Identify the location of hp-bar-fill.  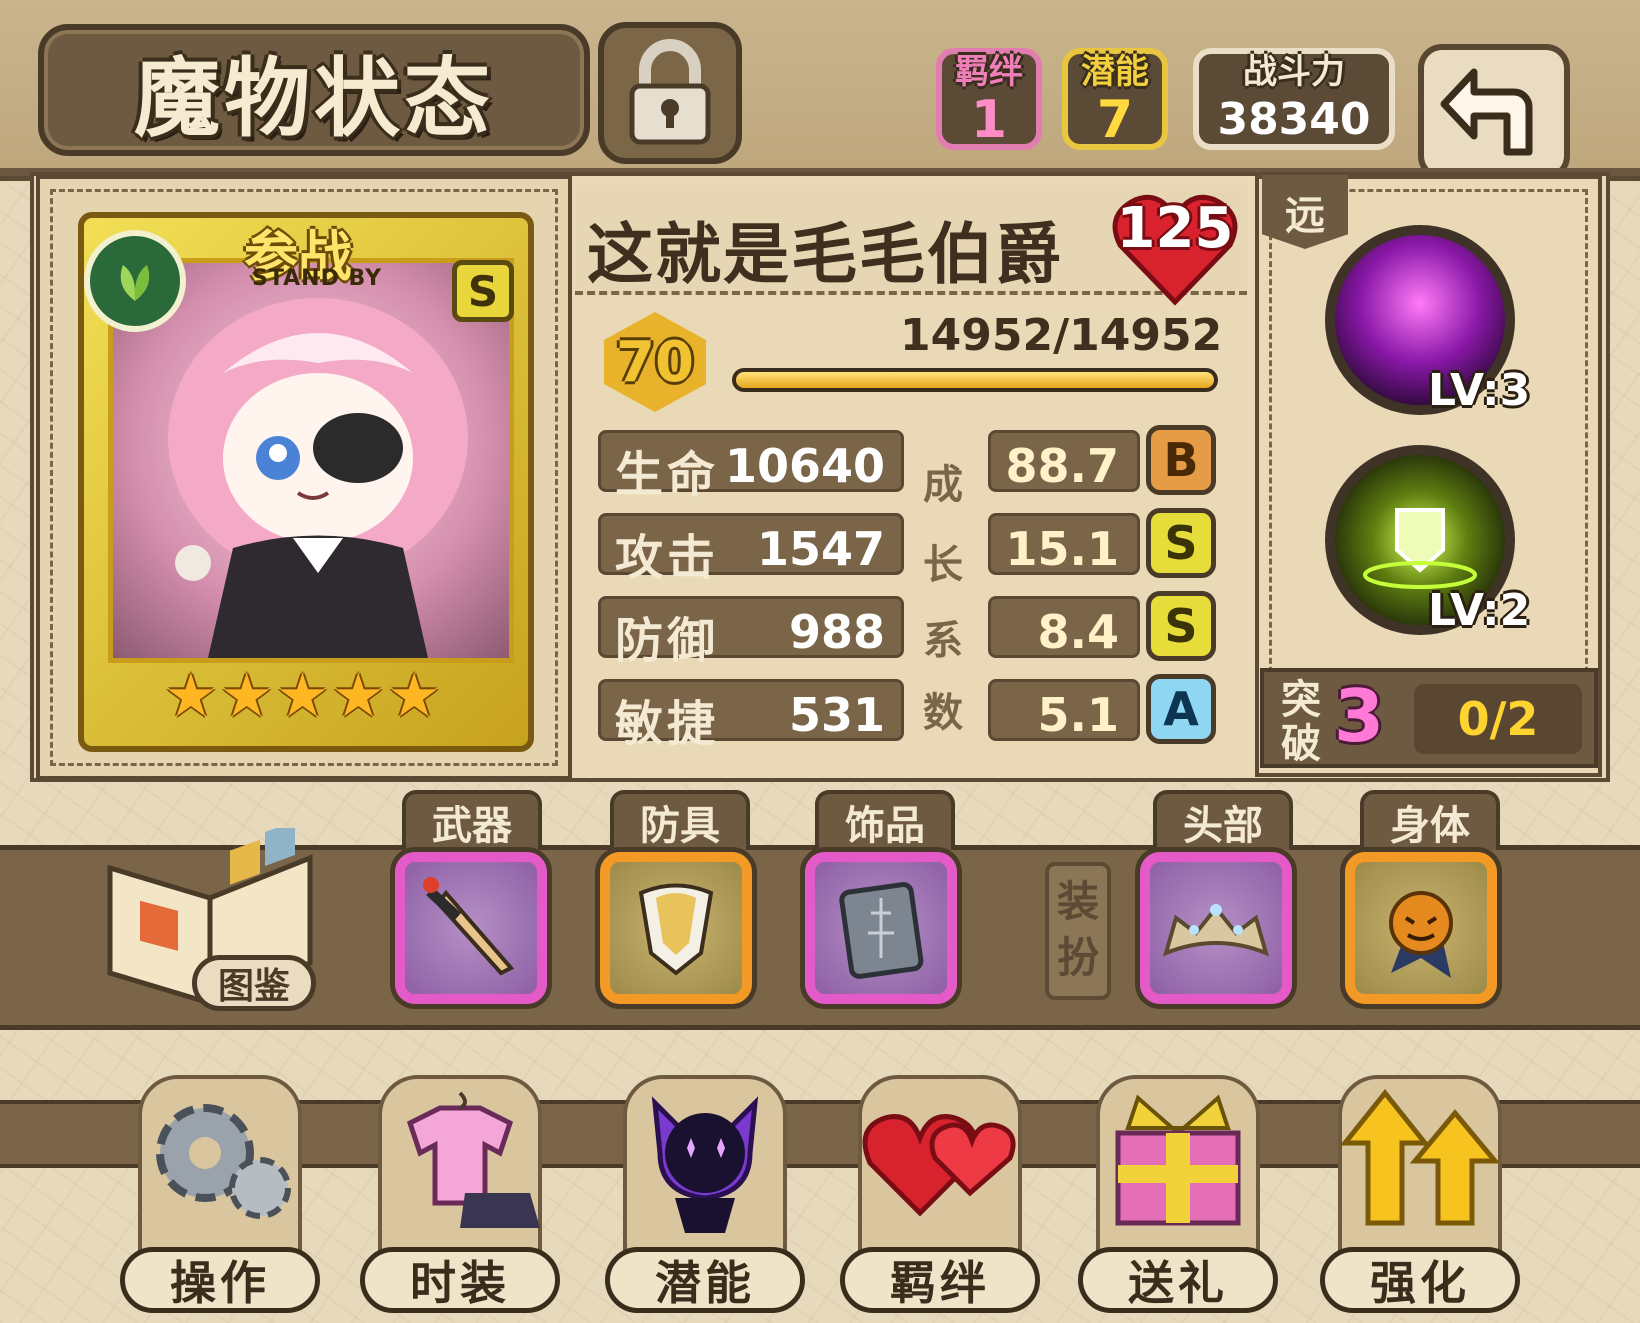
(975, 380).